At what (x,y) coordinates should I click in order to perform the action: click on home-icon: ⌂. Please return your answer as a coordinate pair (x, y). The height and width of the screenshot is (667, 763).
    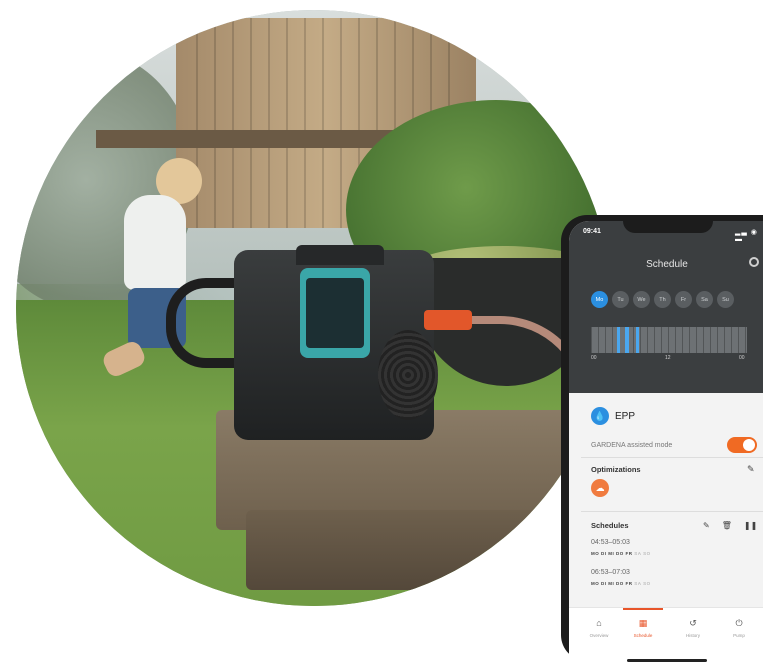
    Looking at the image, I should click on (599, 623).